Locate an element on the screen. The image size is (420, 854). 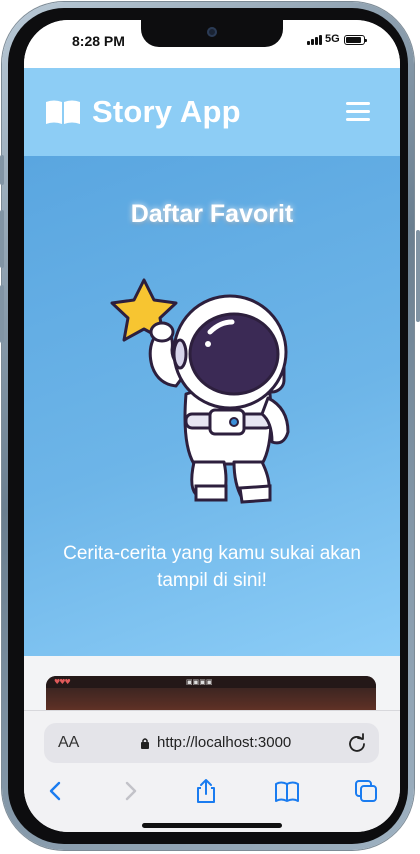
battery-icon is located at coordinates (355, 40).